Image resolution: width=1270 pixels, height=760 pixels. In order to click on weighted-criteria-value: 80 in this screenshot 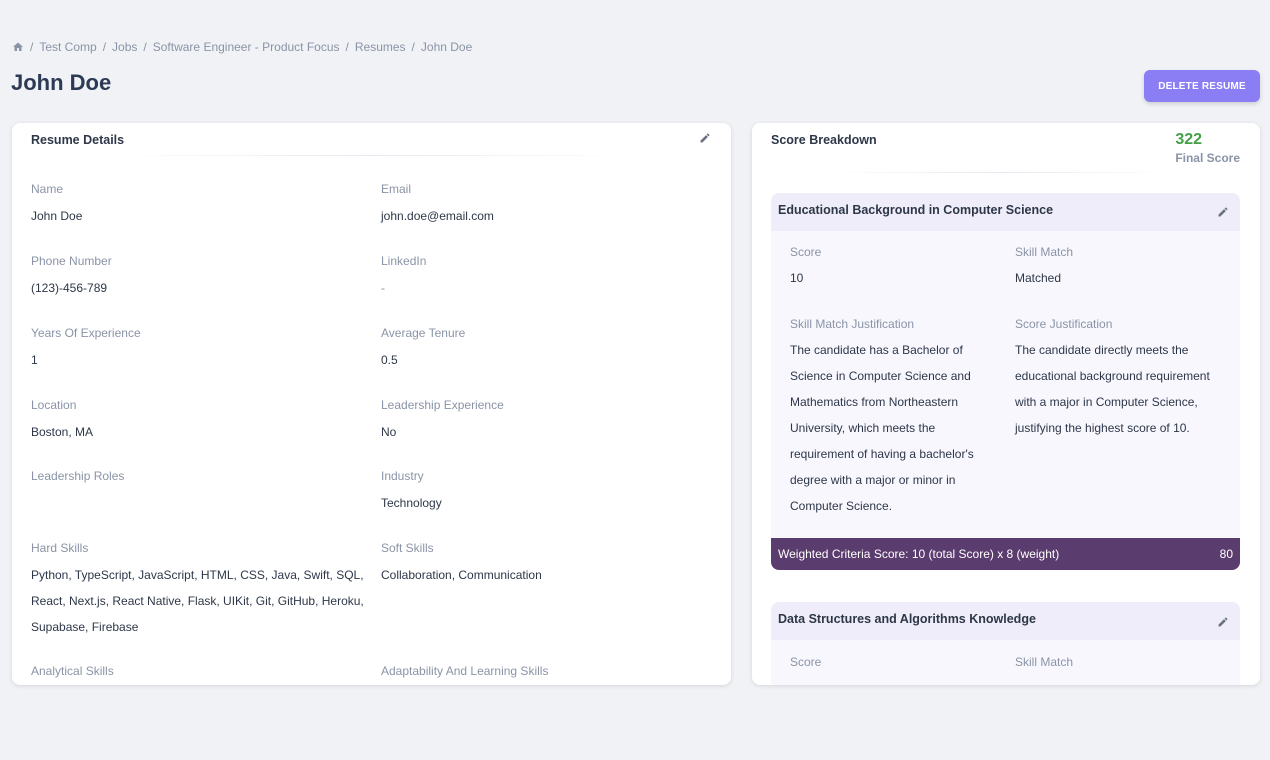, I will do `click(1226, 554)`.